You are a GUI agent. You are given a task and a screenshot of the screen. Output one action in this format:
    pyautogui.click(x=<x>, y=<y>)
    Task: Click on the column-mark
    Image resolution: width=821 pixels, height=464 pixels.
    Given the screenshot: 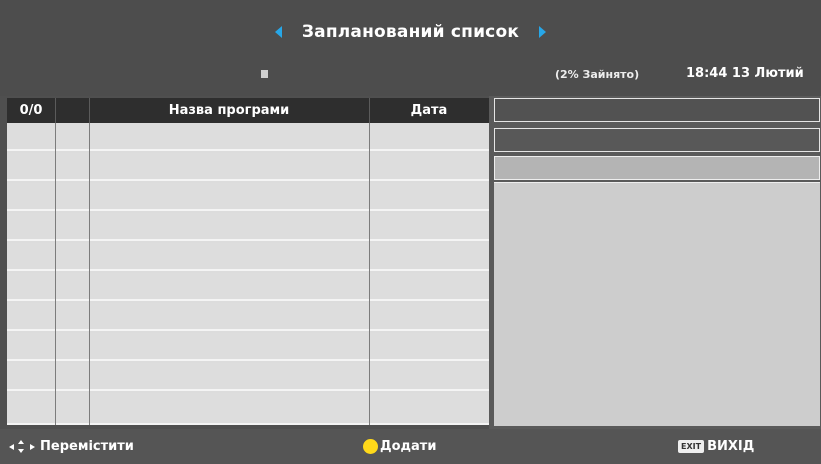 What is the action you would take?
    pyautogui.click(x=72, y=110)
    